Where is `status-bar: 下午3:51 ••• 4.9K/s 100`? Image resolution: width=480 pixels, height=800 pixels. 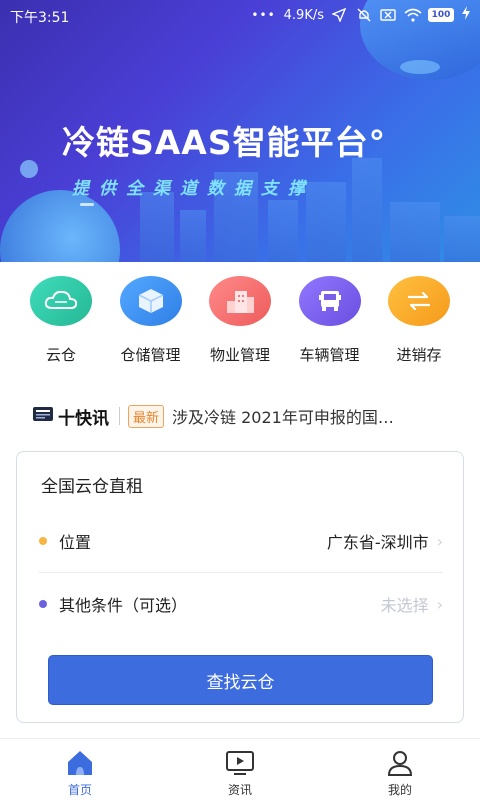 status-bar: 下午3:51 ••• 4.9K/s 100 is located at coordinates (240, 16).